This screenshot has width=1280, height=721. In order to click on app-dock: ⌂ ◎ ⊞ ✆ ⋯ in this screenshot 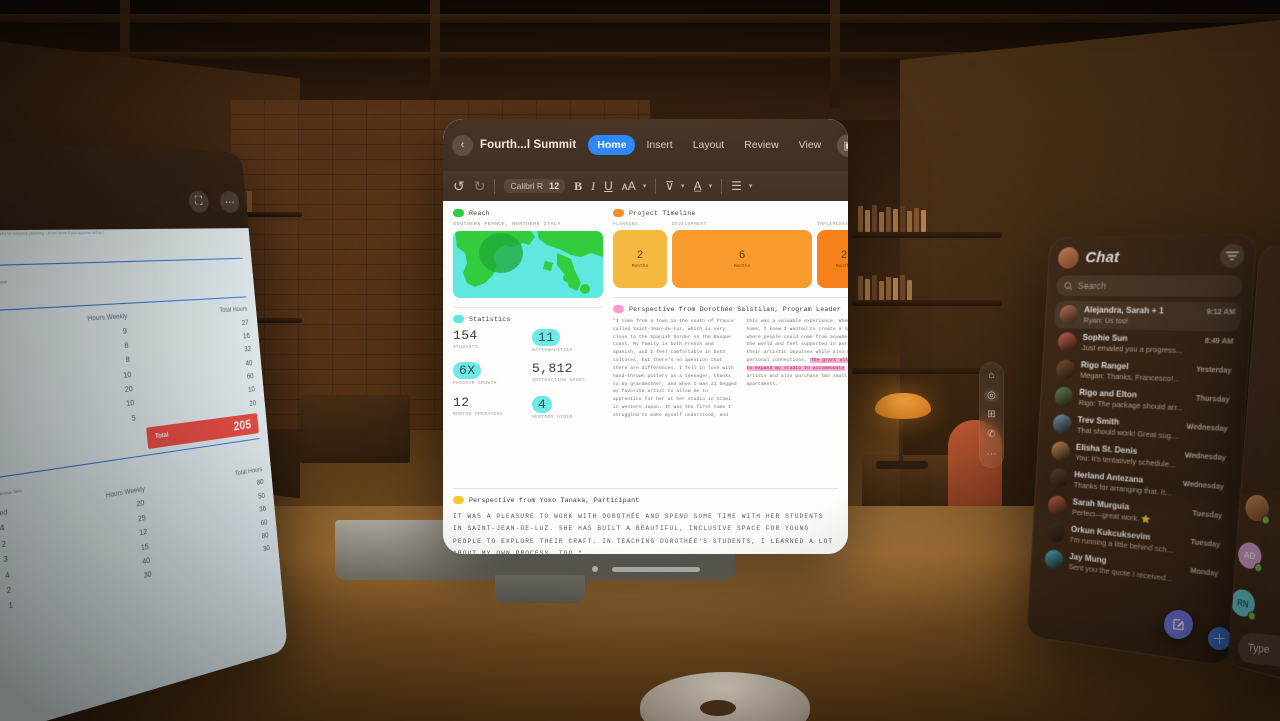, I will do `click(991, 415)`.